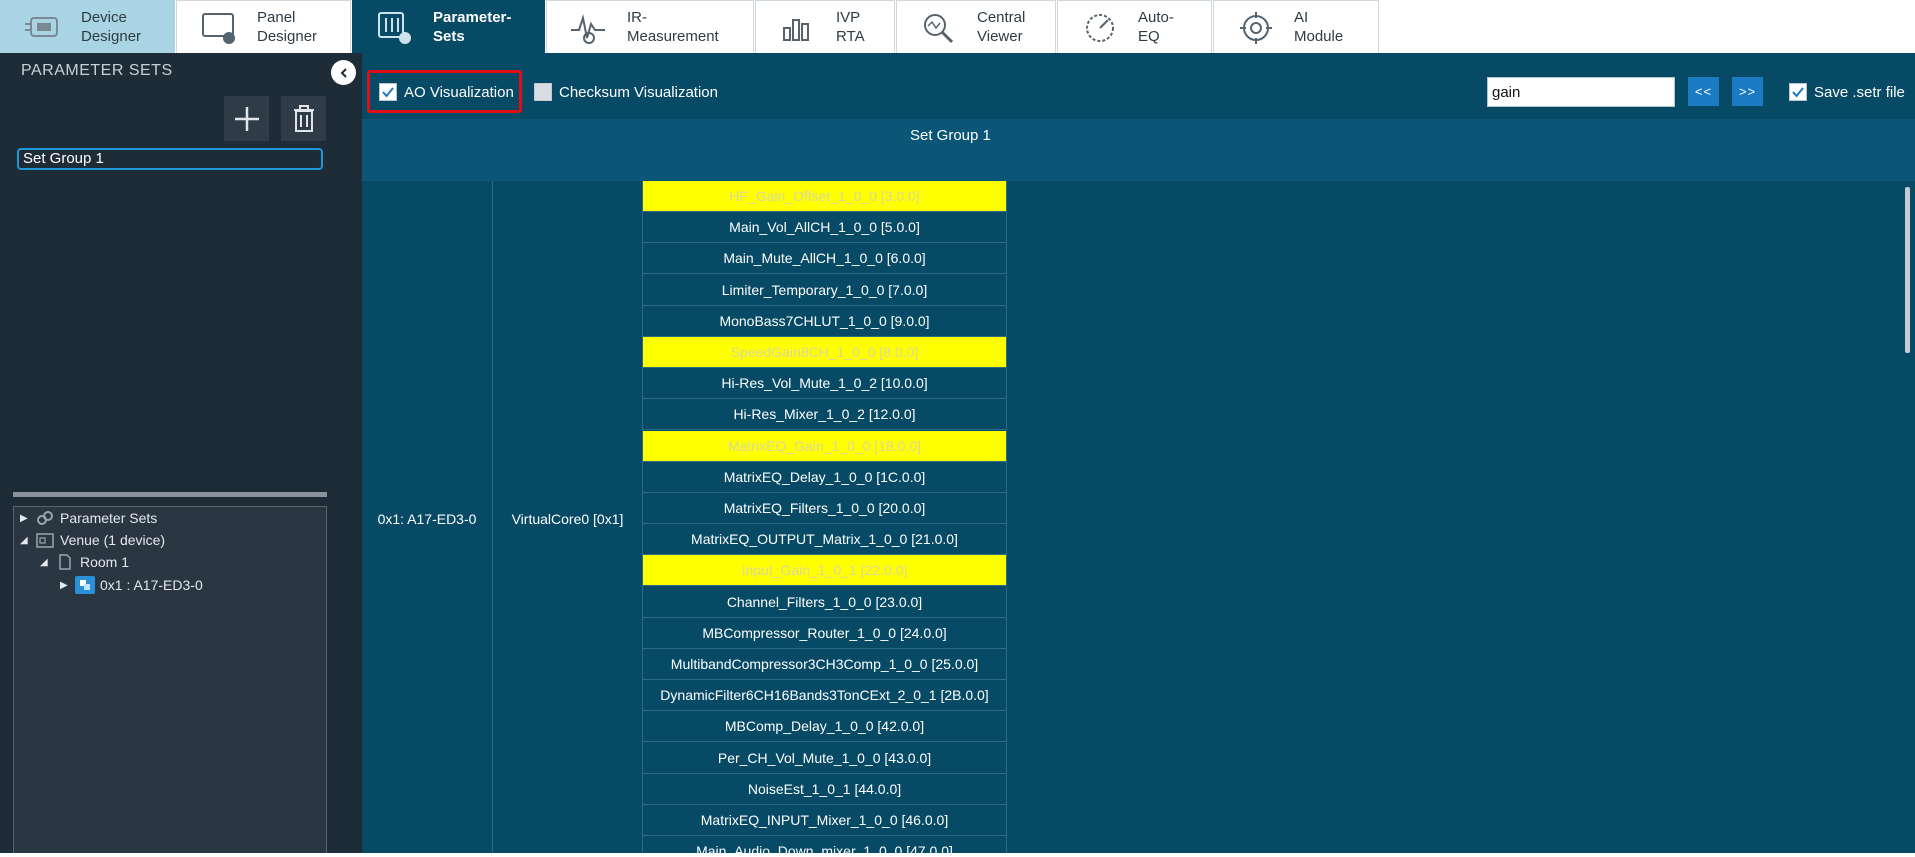 The height and width of the screenshot is (857, 1915). I want to click on parameter-row: MatrixEQ_Gain_1_0_0 [18.0.0], so click(825, 446).